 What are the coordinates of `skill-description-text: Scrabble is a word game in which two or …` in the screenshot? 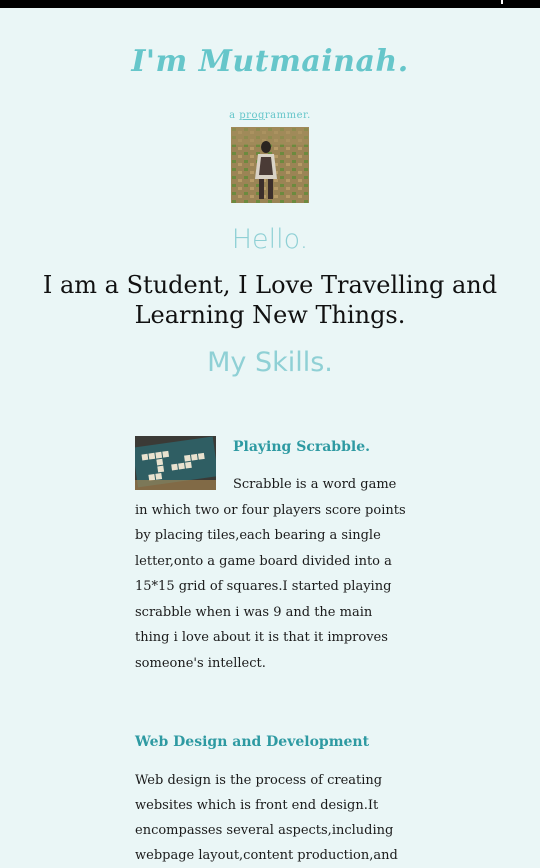 It's located at (270, 574).